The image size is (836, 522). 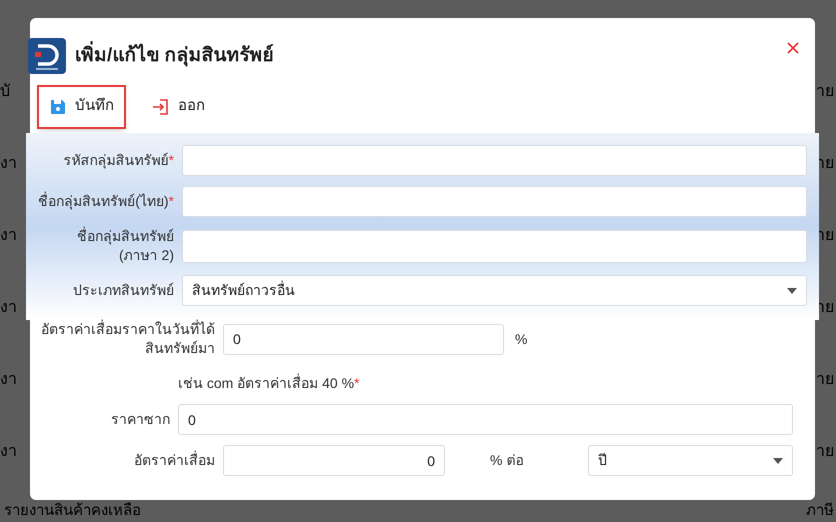 What do you see at coordinates (266, 383) in the screenshot?
I see `hint-text: เช่น com อัตราค่าเสื่อม 40 %` at bounding box center [266, 383].